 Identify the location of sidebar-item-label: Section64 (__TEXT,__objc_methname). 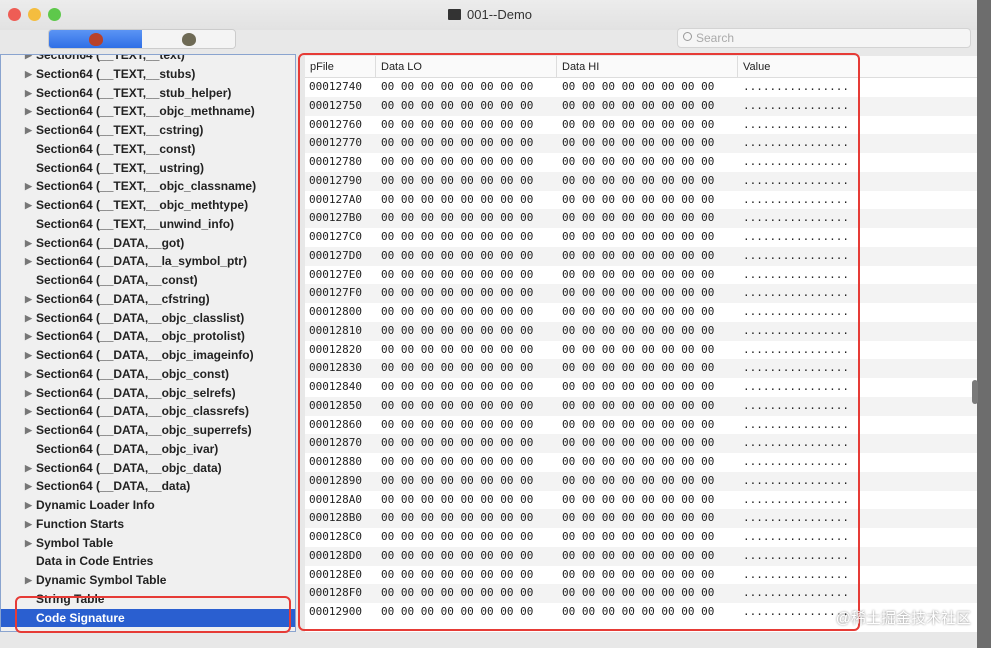
(145, 111).